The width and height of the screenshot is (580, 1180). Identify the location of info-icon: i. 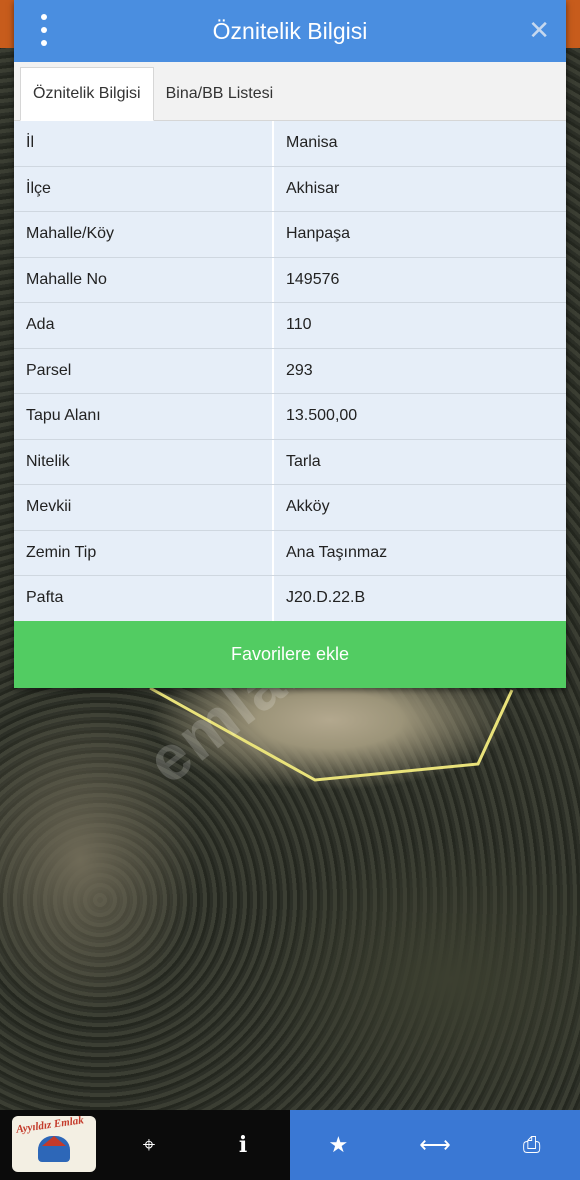
(243, 1145).